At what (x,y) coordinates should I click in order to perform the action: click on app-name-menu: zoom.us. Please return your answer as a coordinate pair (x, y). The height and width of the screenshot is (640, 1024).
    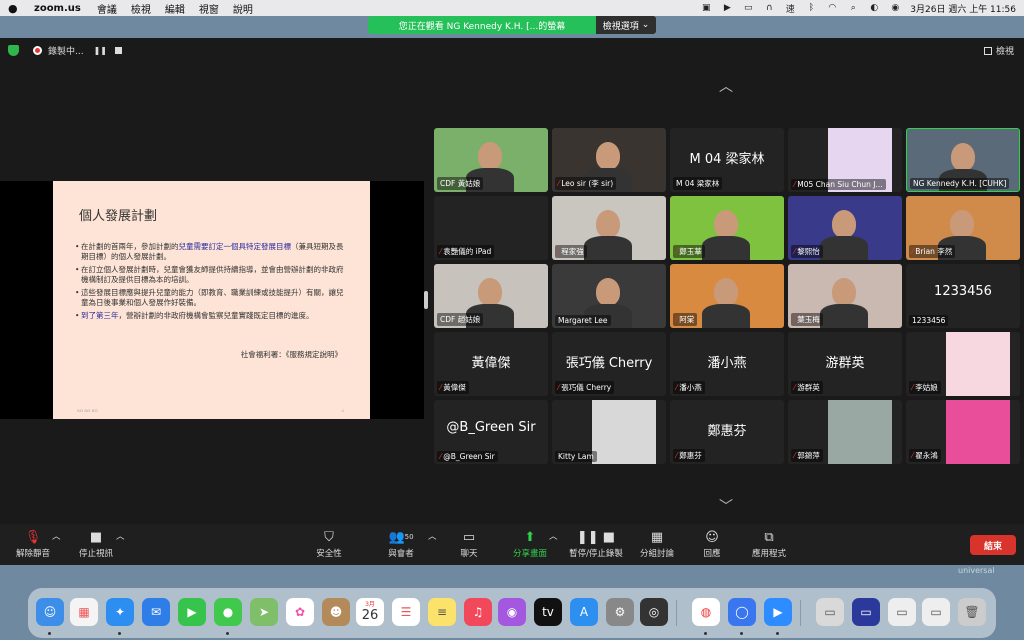
    Looking at the image, I should click on (57, 8).